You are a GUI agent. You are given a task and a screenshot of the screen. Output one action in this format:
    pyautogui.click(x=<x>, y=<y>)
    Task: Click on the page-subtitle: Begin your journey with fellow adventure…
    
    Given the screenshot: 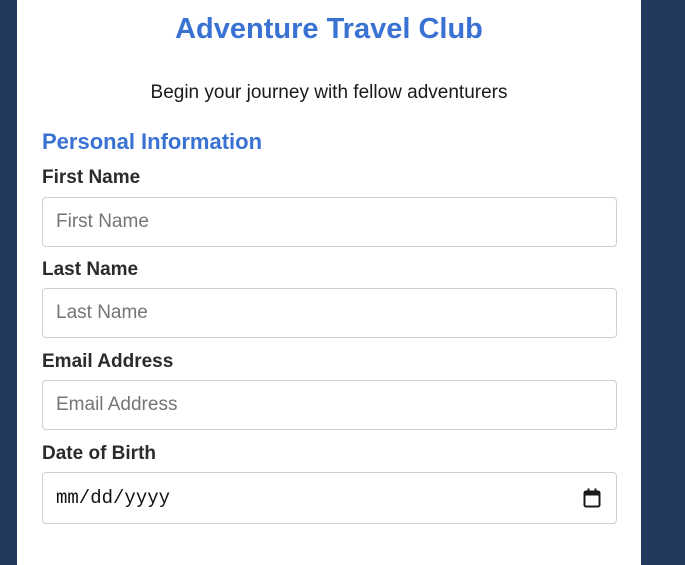 What is the action you would take?
    pyautogui.click(x=329, y=92)
    